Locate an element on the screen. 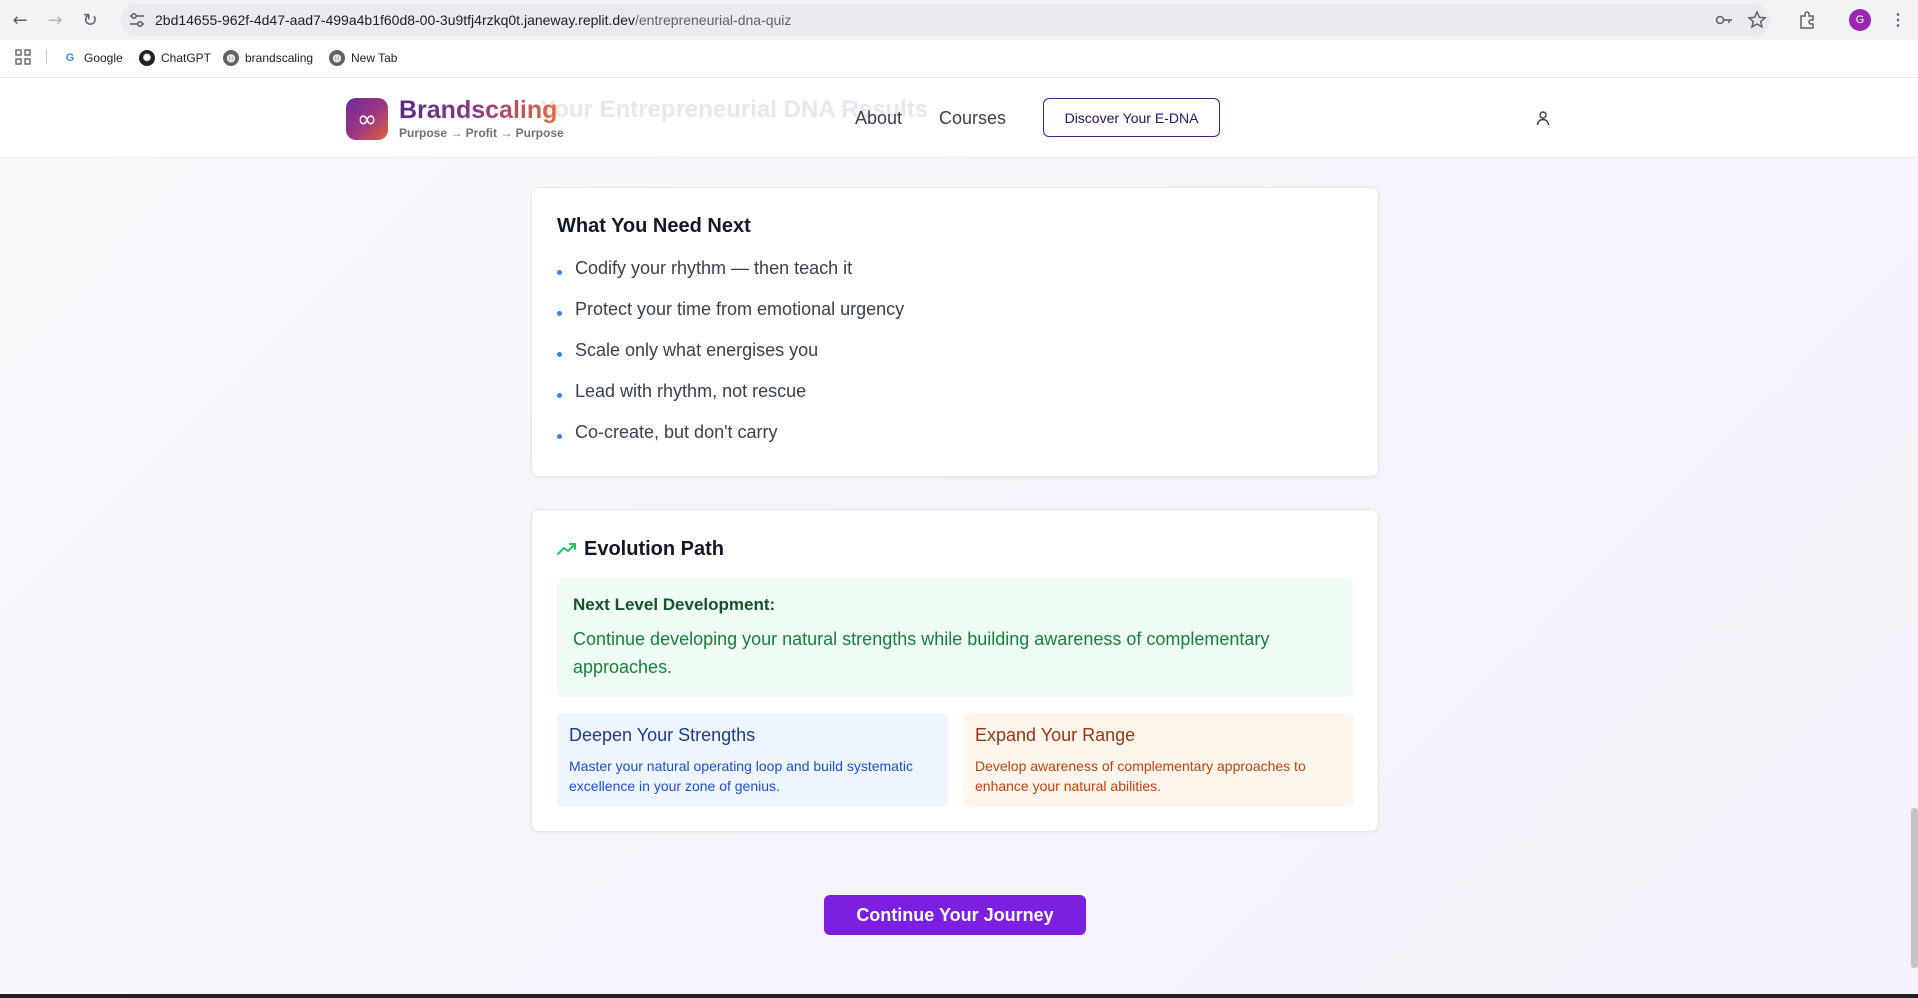 The image size is (1918, 998). expand-range-title: Expand Your Range is located at coordinates (1055, 735).